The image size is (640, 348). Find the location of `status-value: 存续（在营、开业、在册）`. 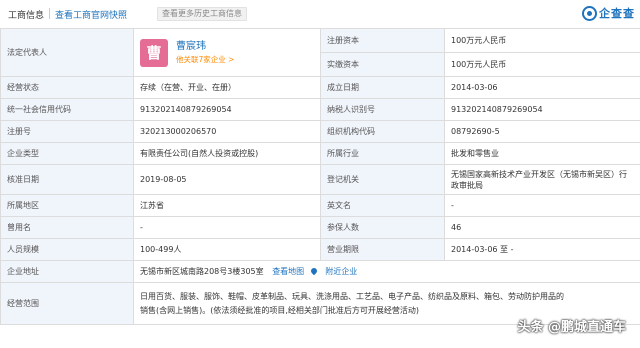

status-value: 存续（在营、开业、在册） is located at coordinates (227, 87).